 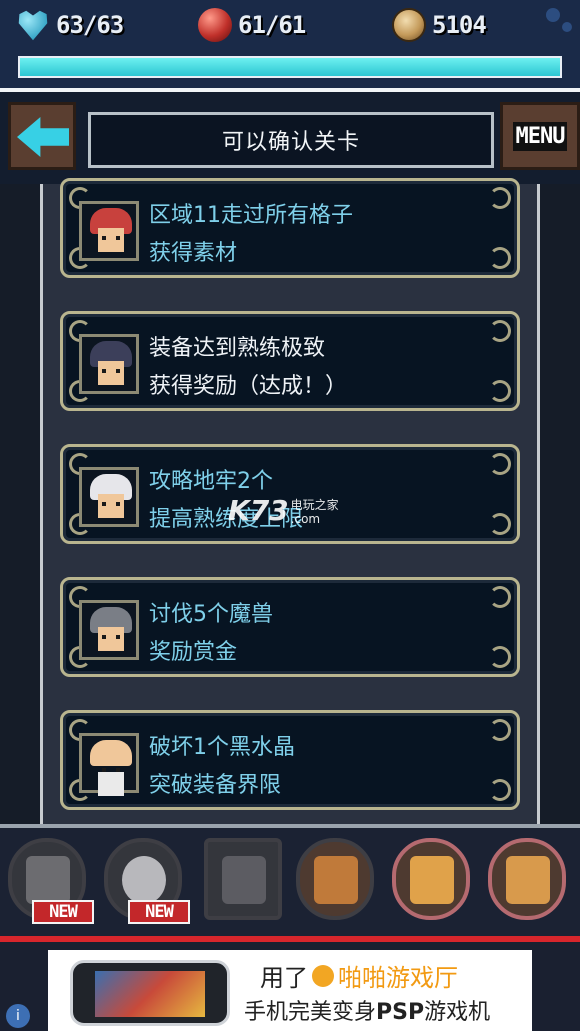 I want to click on hat-icon, so click(x=528, y=880).